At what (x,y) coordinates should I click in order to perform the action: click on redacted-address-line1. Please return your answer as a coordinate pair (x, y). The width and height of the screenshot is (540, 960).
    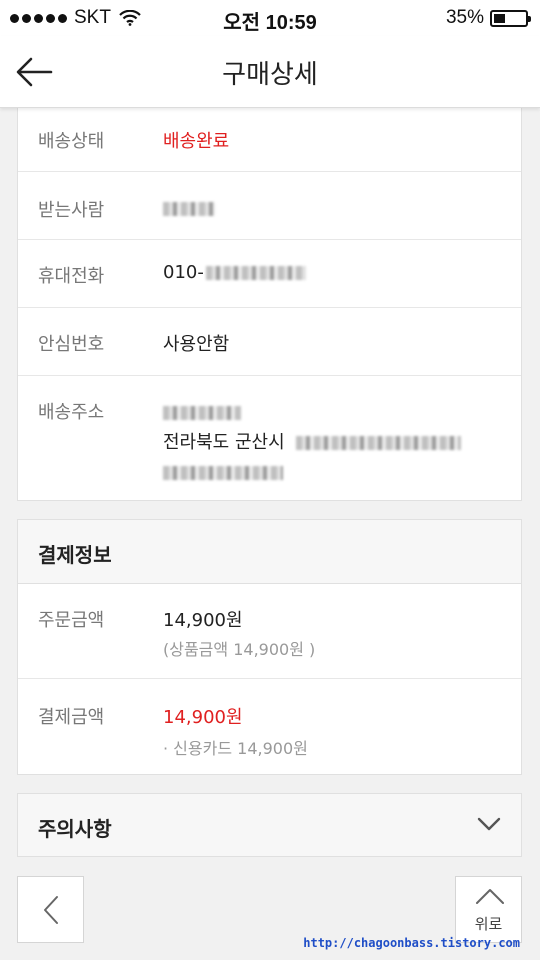
    Looking at the image, I should click on (379, 443).